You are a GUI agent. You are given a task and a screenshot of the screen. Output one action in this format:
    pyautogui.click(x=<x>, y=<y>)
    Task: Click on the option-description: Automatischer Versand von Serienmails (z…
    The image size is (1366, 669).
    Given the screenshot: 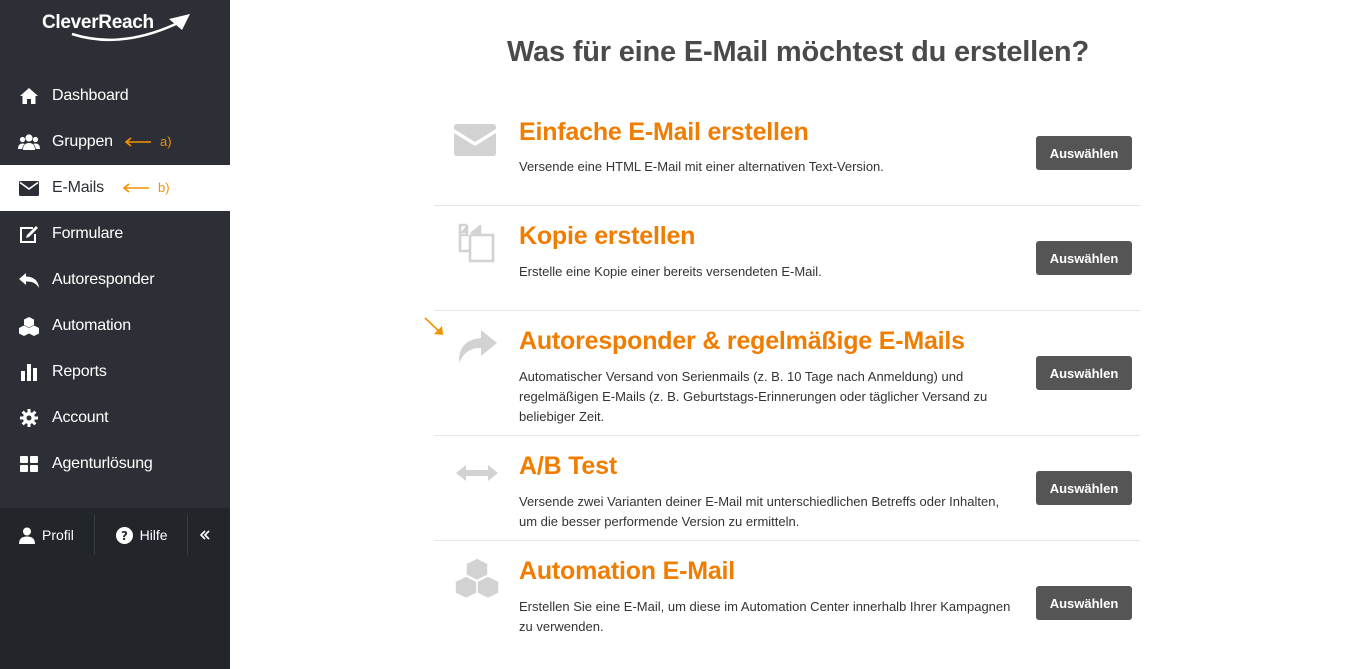 What is the action you would take?
    pyautogui.click(x=753, y=396)
    